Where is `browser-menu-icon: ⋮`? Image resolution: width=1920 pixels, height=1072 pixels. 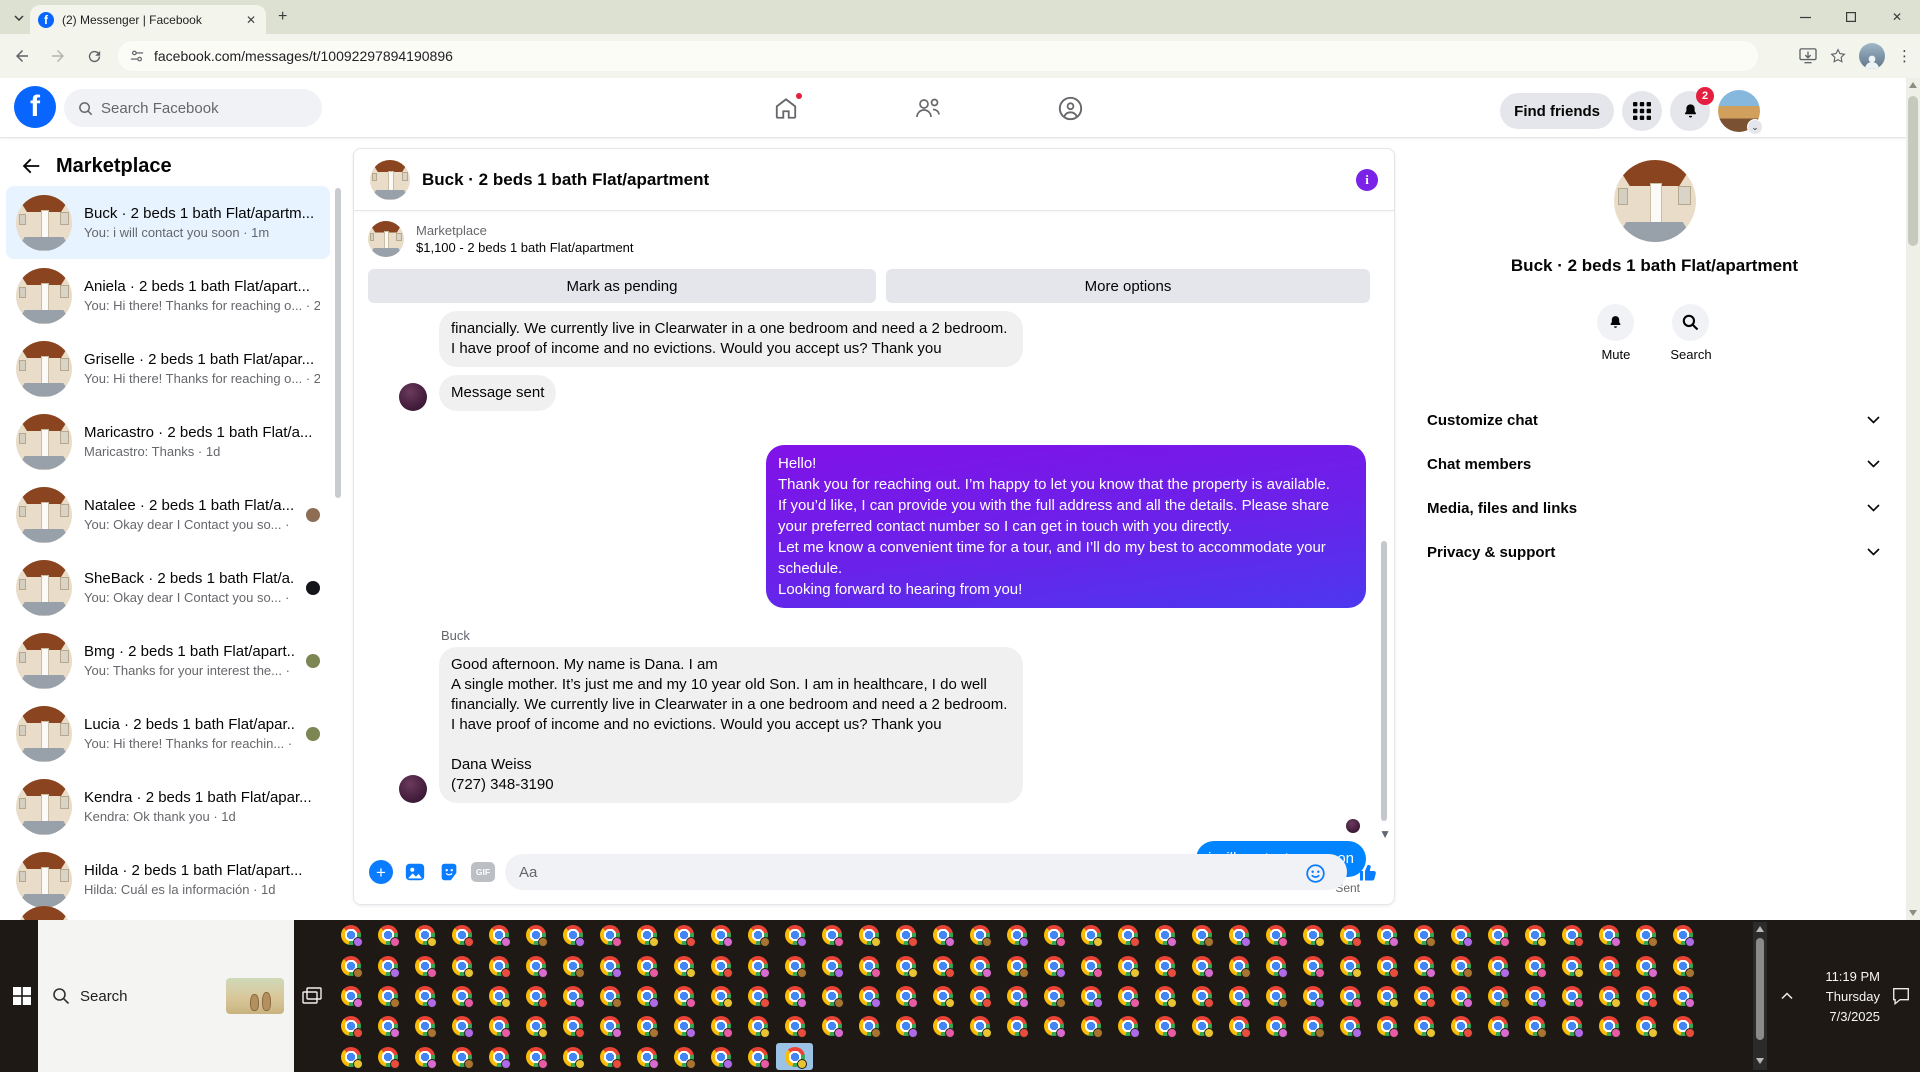 browser-menu-icon: ⋮ is located at coordinates (1904, 56).